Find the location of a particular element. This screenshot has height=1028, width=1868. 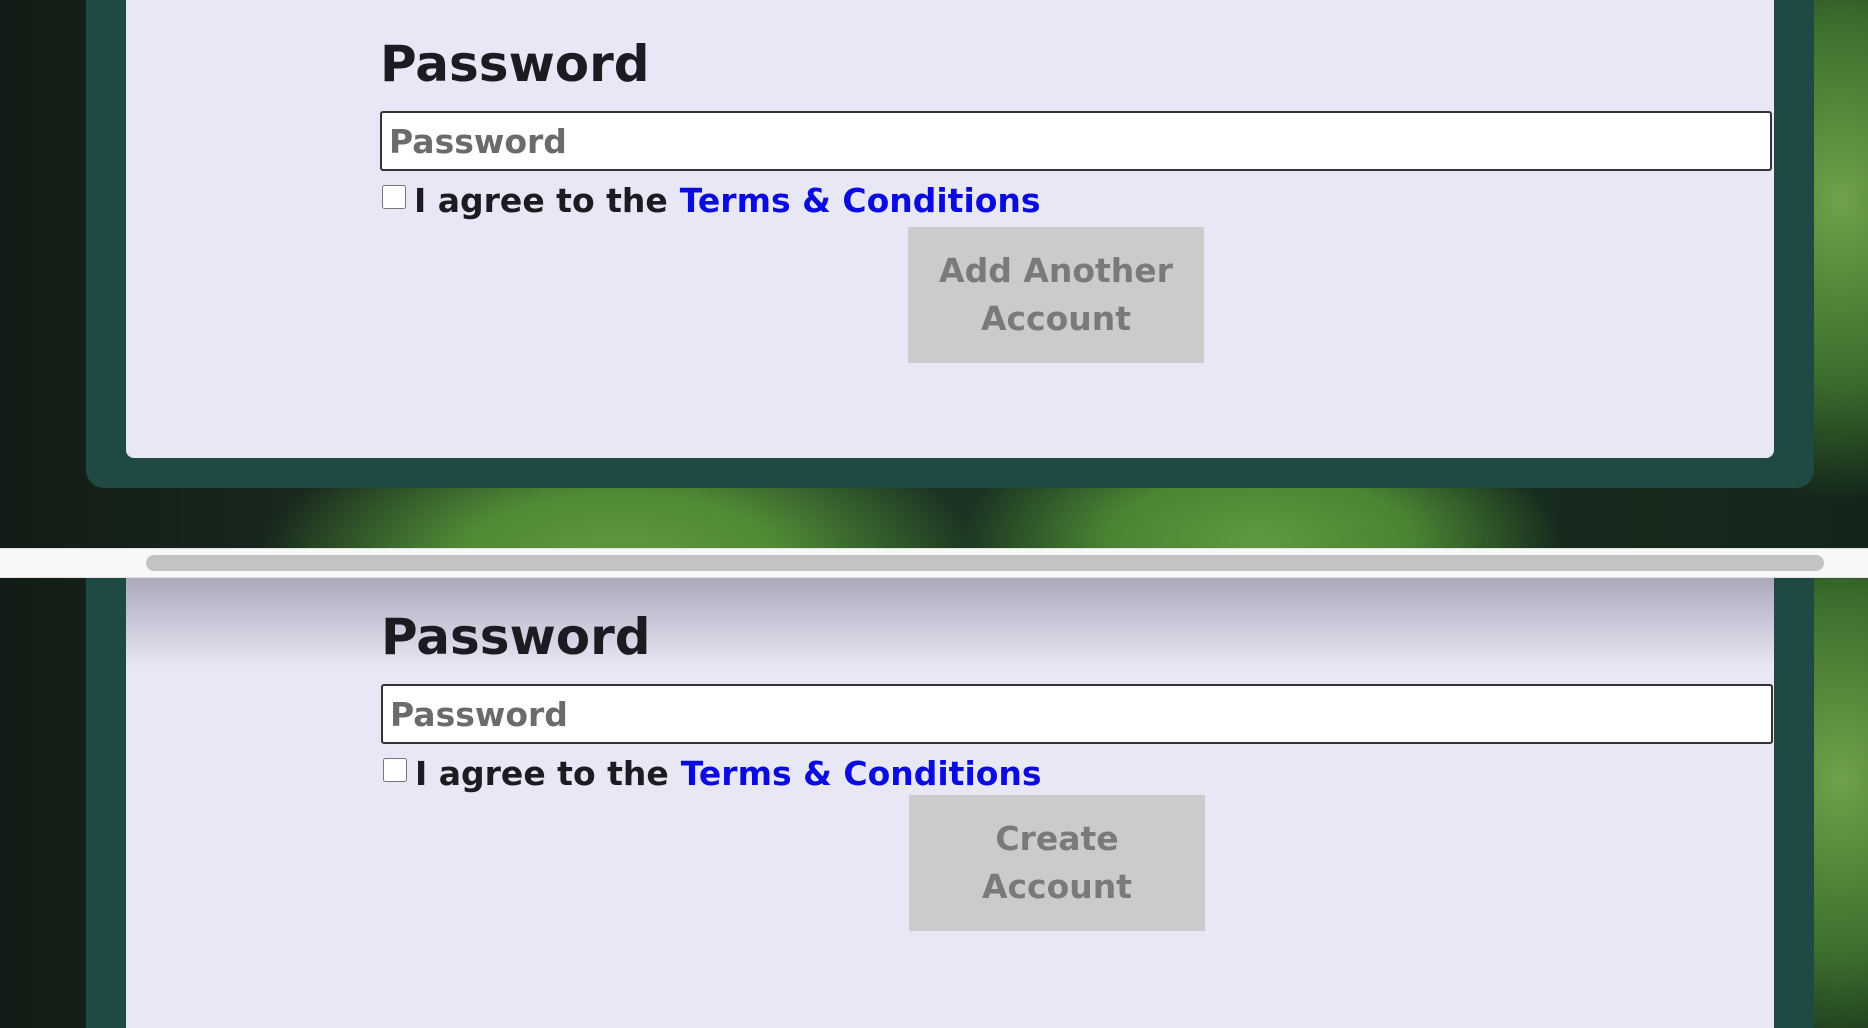

scrollbar-thumb is located at coordinates (985, 563).